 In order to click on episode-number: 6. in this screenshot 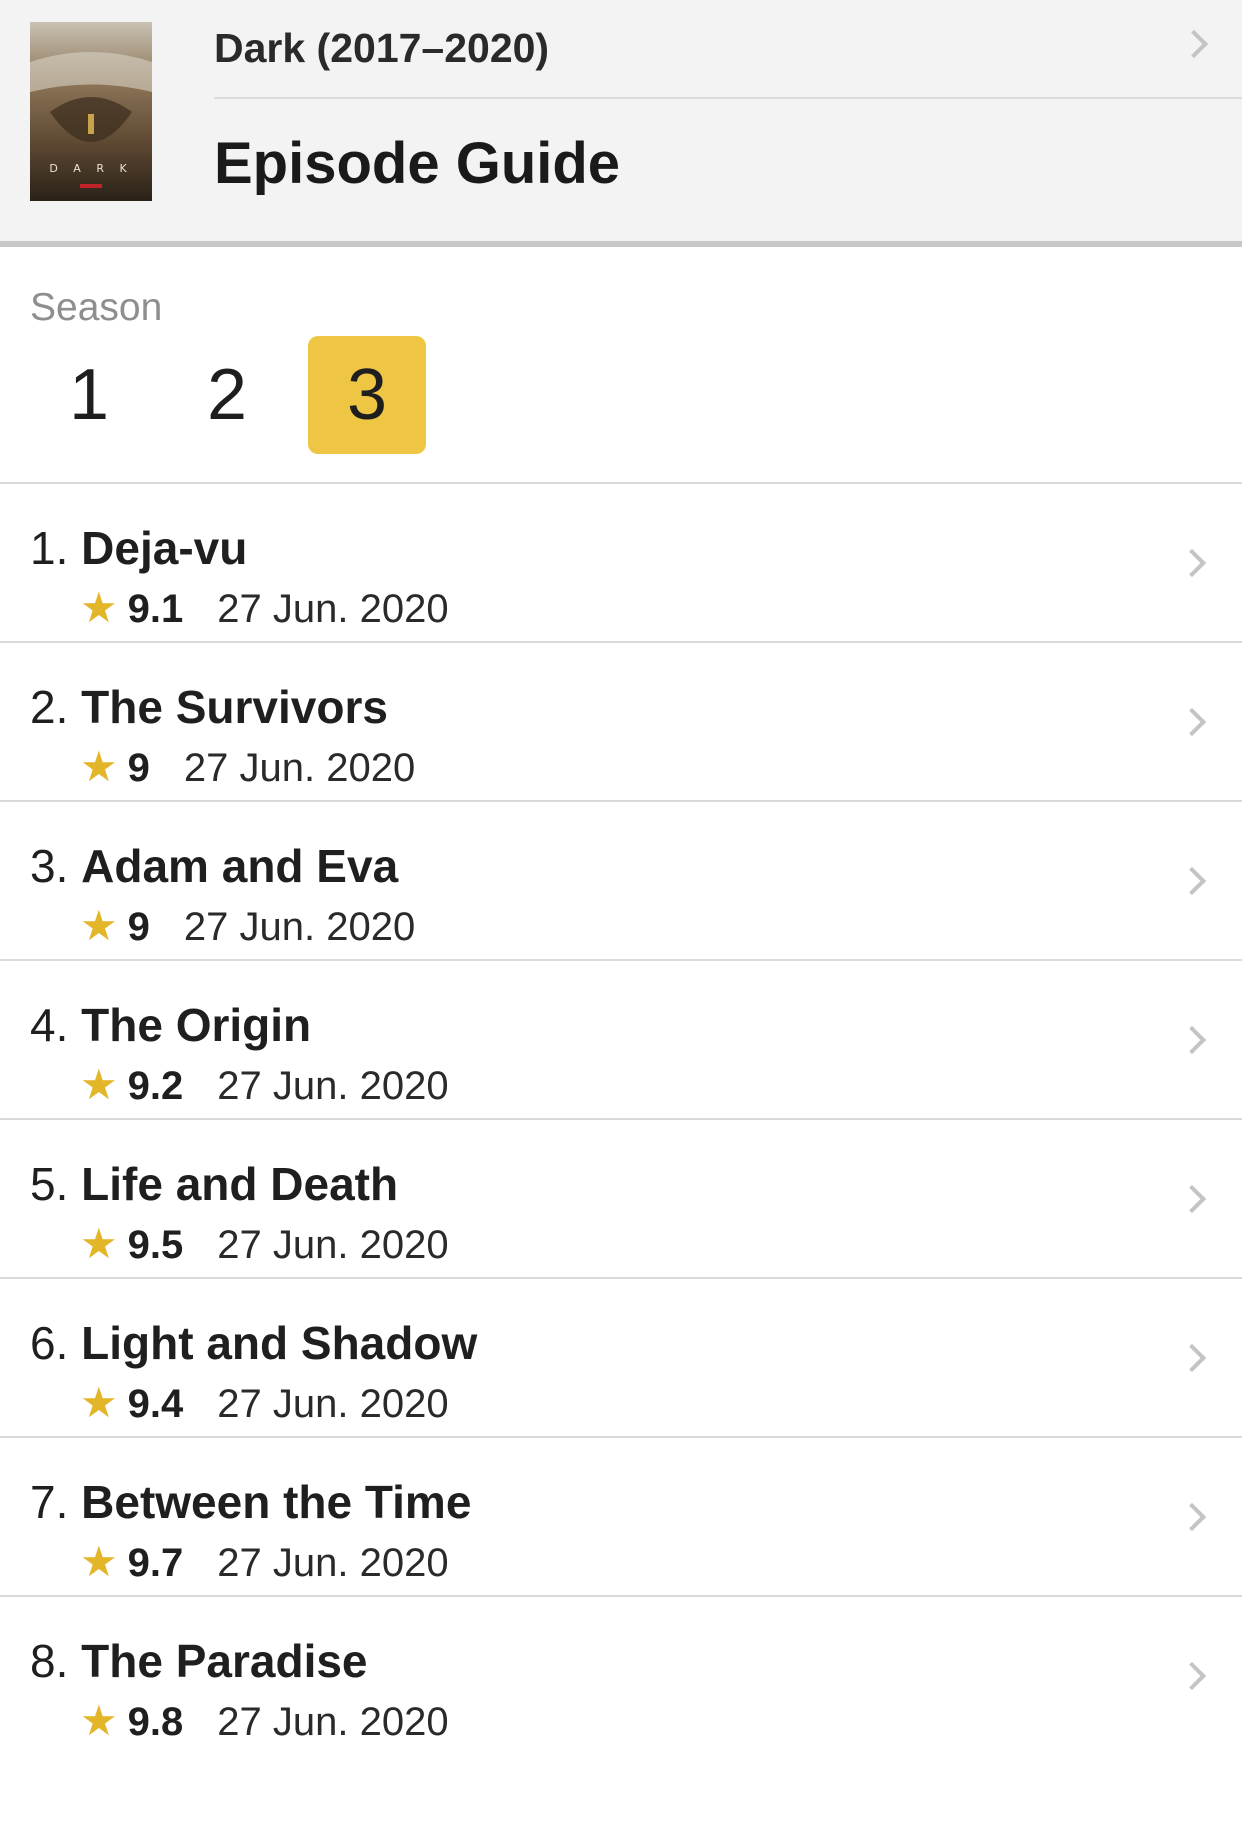, I will do `click(49, 1343)`.